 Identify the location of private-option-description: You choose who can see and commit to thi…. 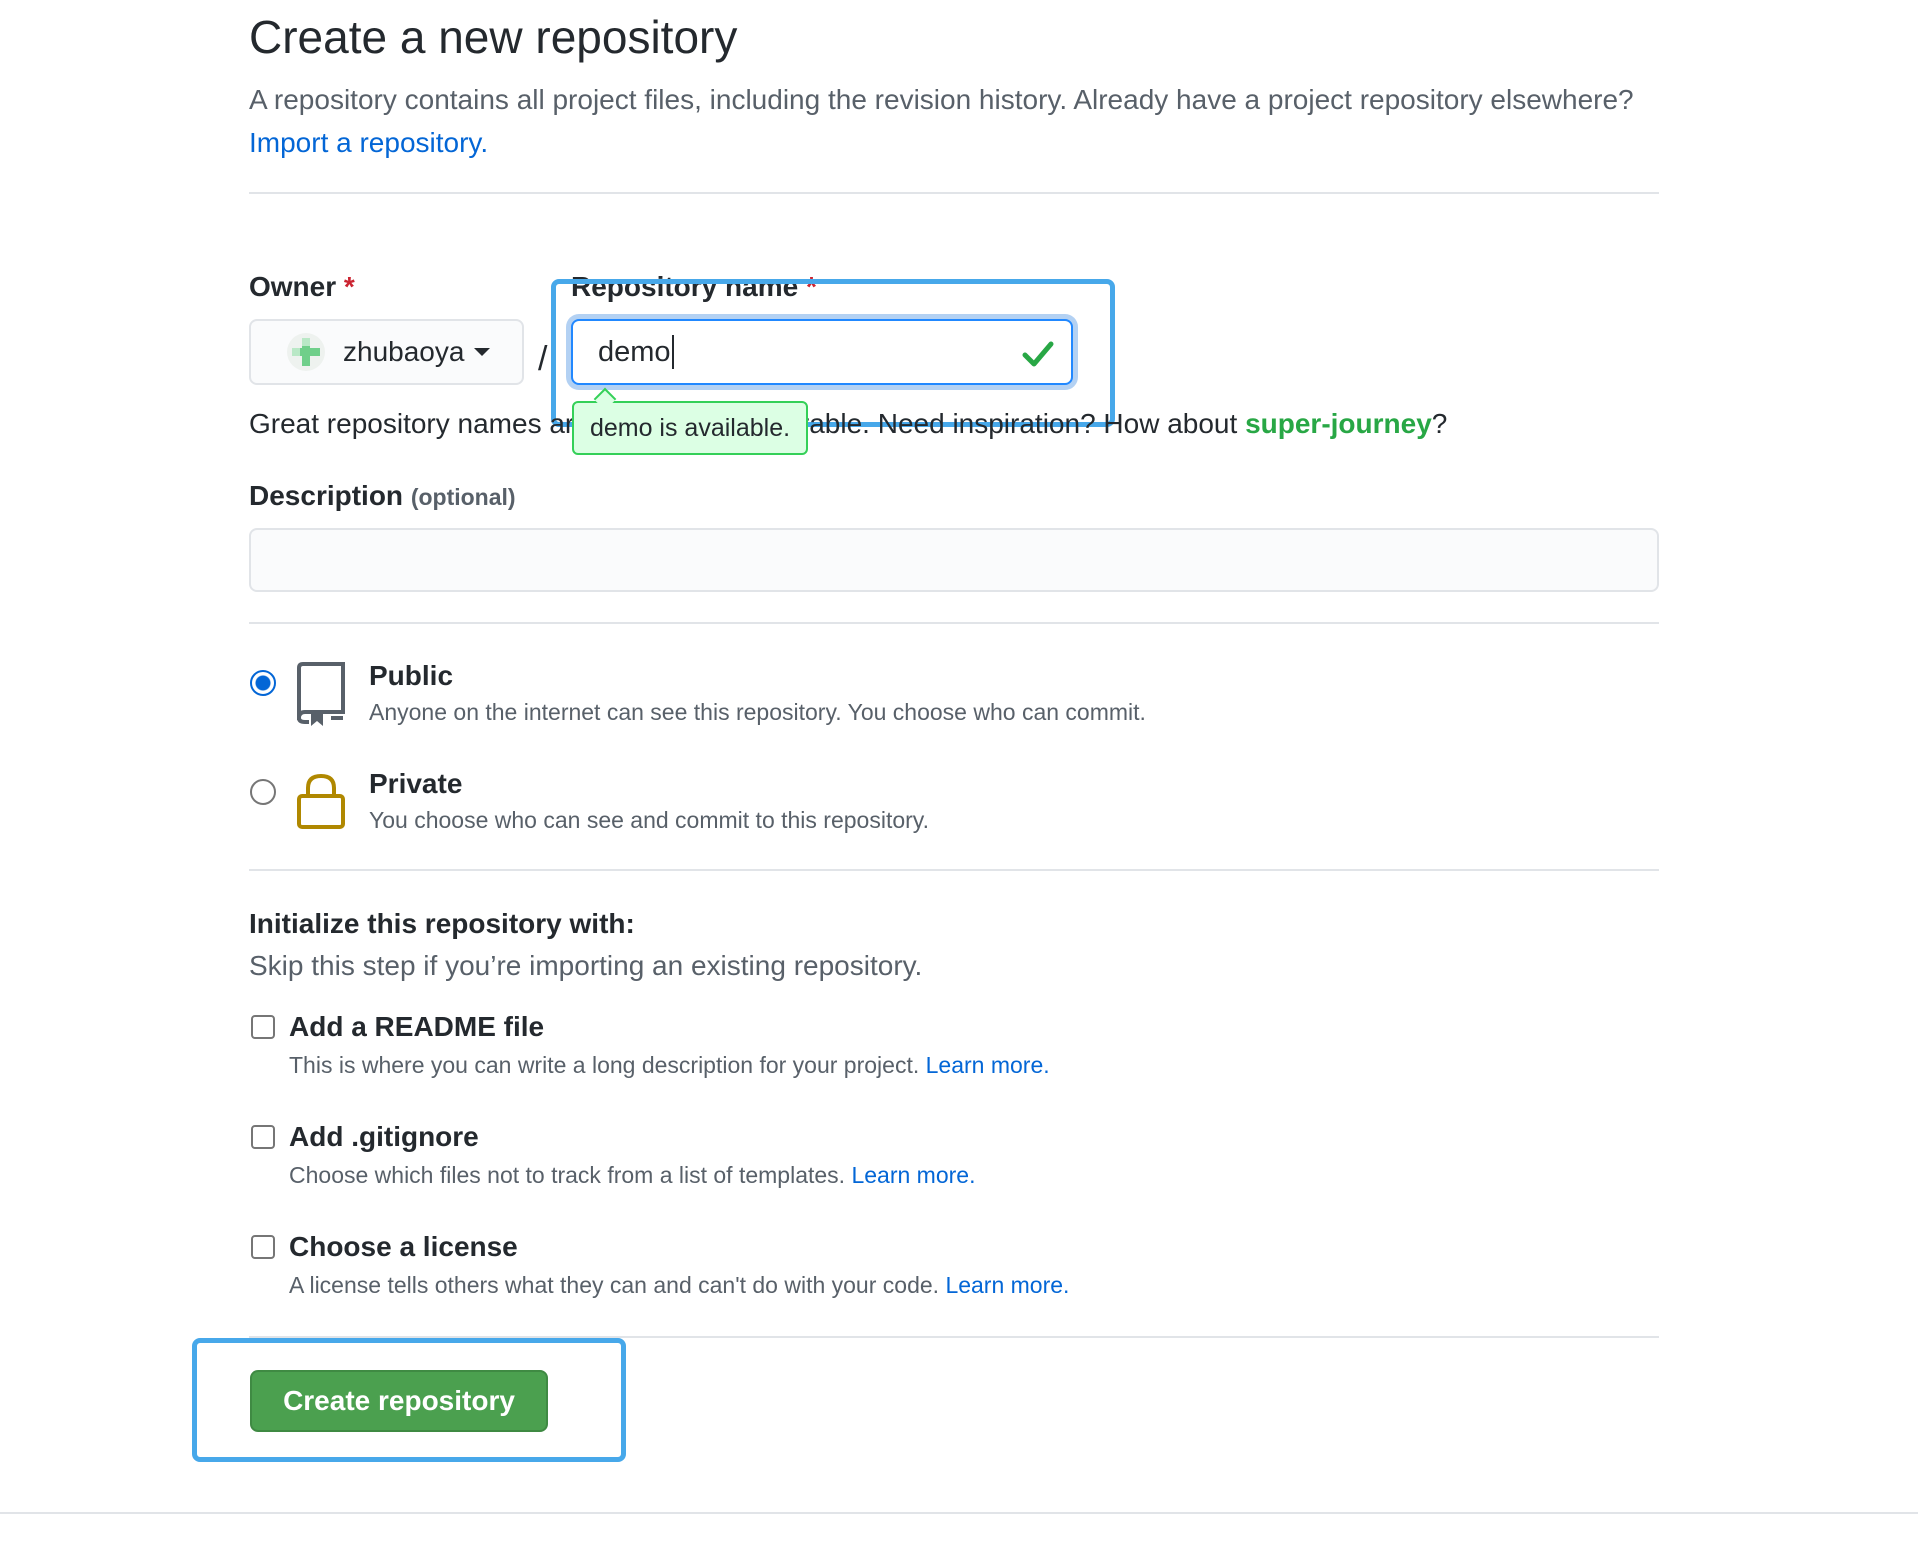
(649, 820).